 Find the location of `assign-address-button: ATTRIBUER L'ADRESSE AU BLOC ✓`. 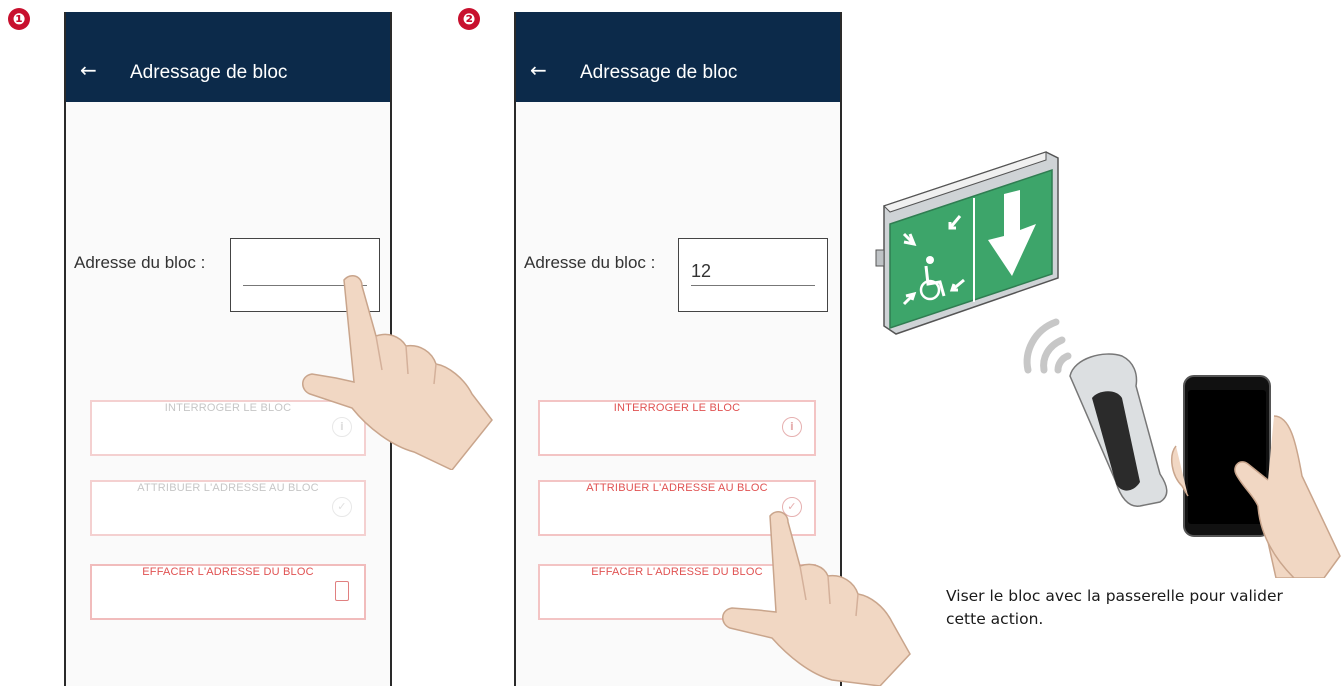

assign-address-button: ATTRIBUER L'ADRESSE AU BLOC ✓ is located at coordinates (228, 508).